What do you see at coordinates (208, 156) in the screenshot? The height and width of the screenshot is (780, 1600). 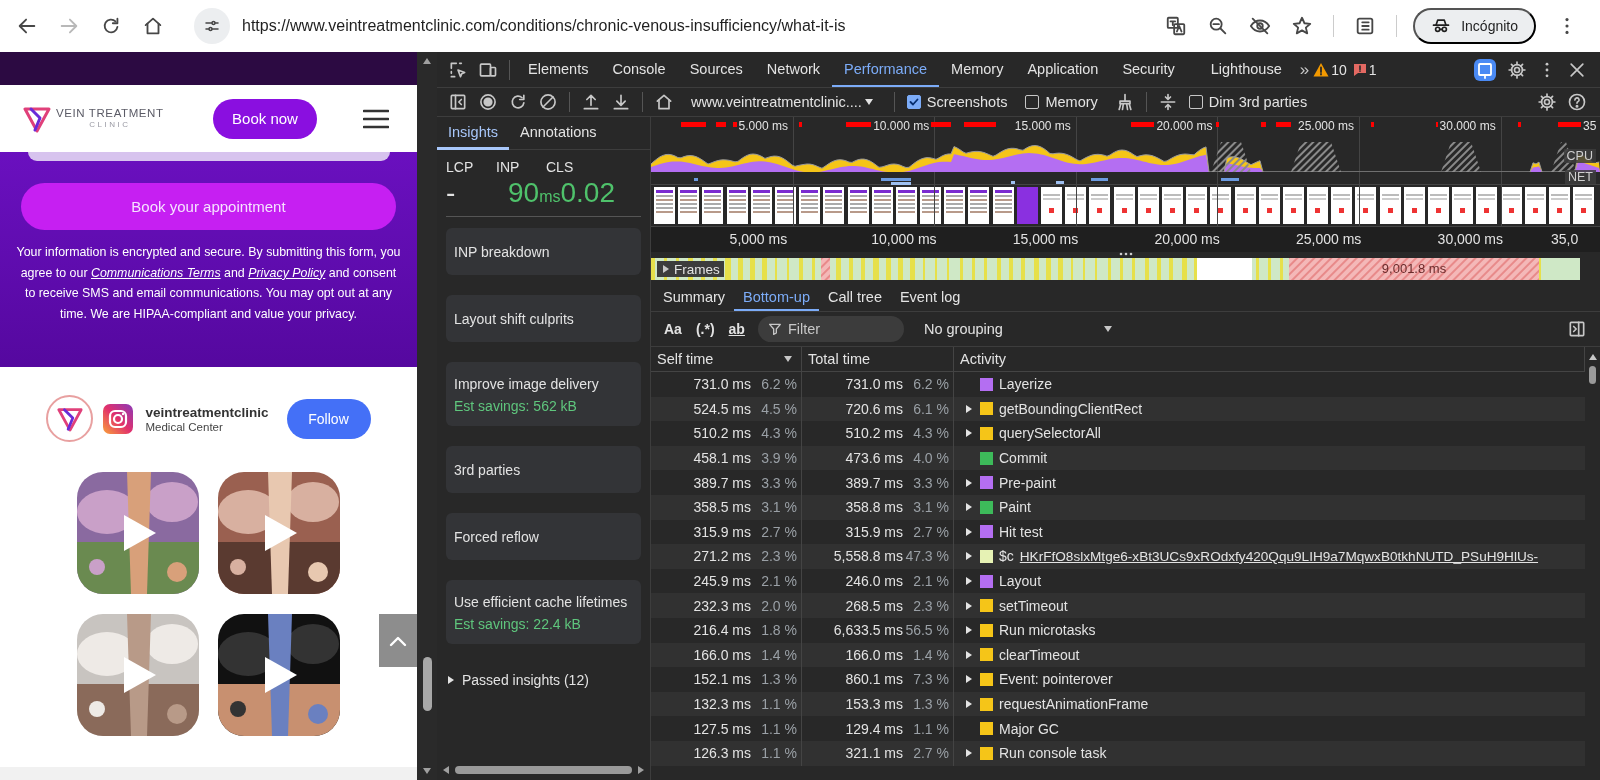 I see `input-field` at bounding box center [208, 156].